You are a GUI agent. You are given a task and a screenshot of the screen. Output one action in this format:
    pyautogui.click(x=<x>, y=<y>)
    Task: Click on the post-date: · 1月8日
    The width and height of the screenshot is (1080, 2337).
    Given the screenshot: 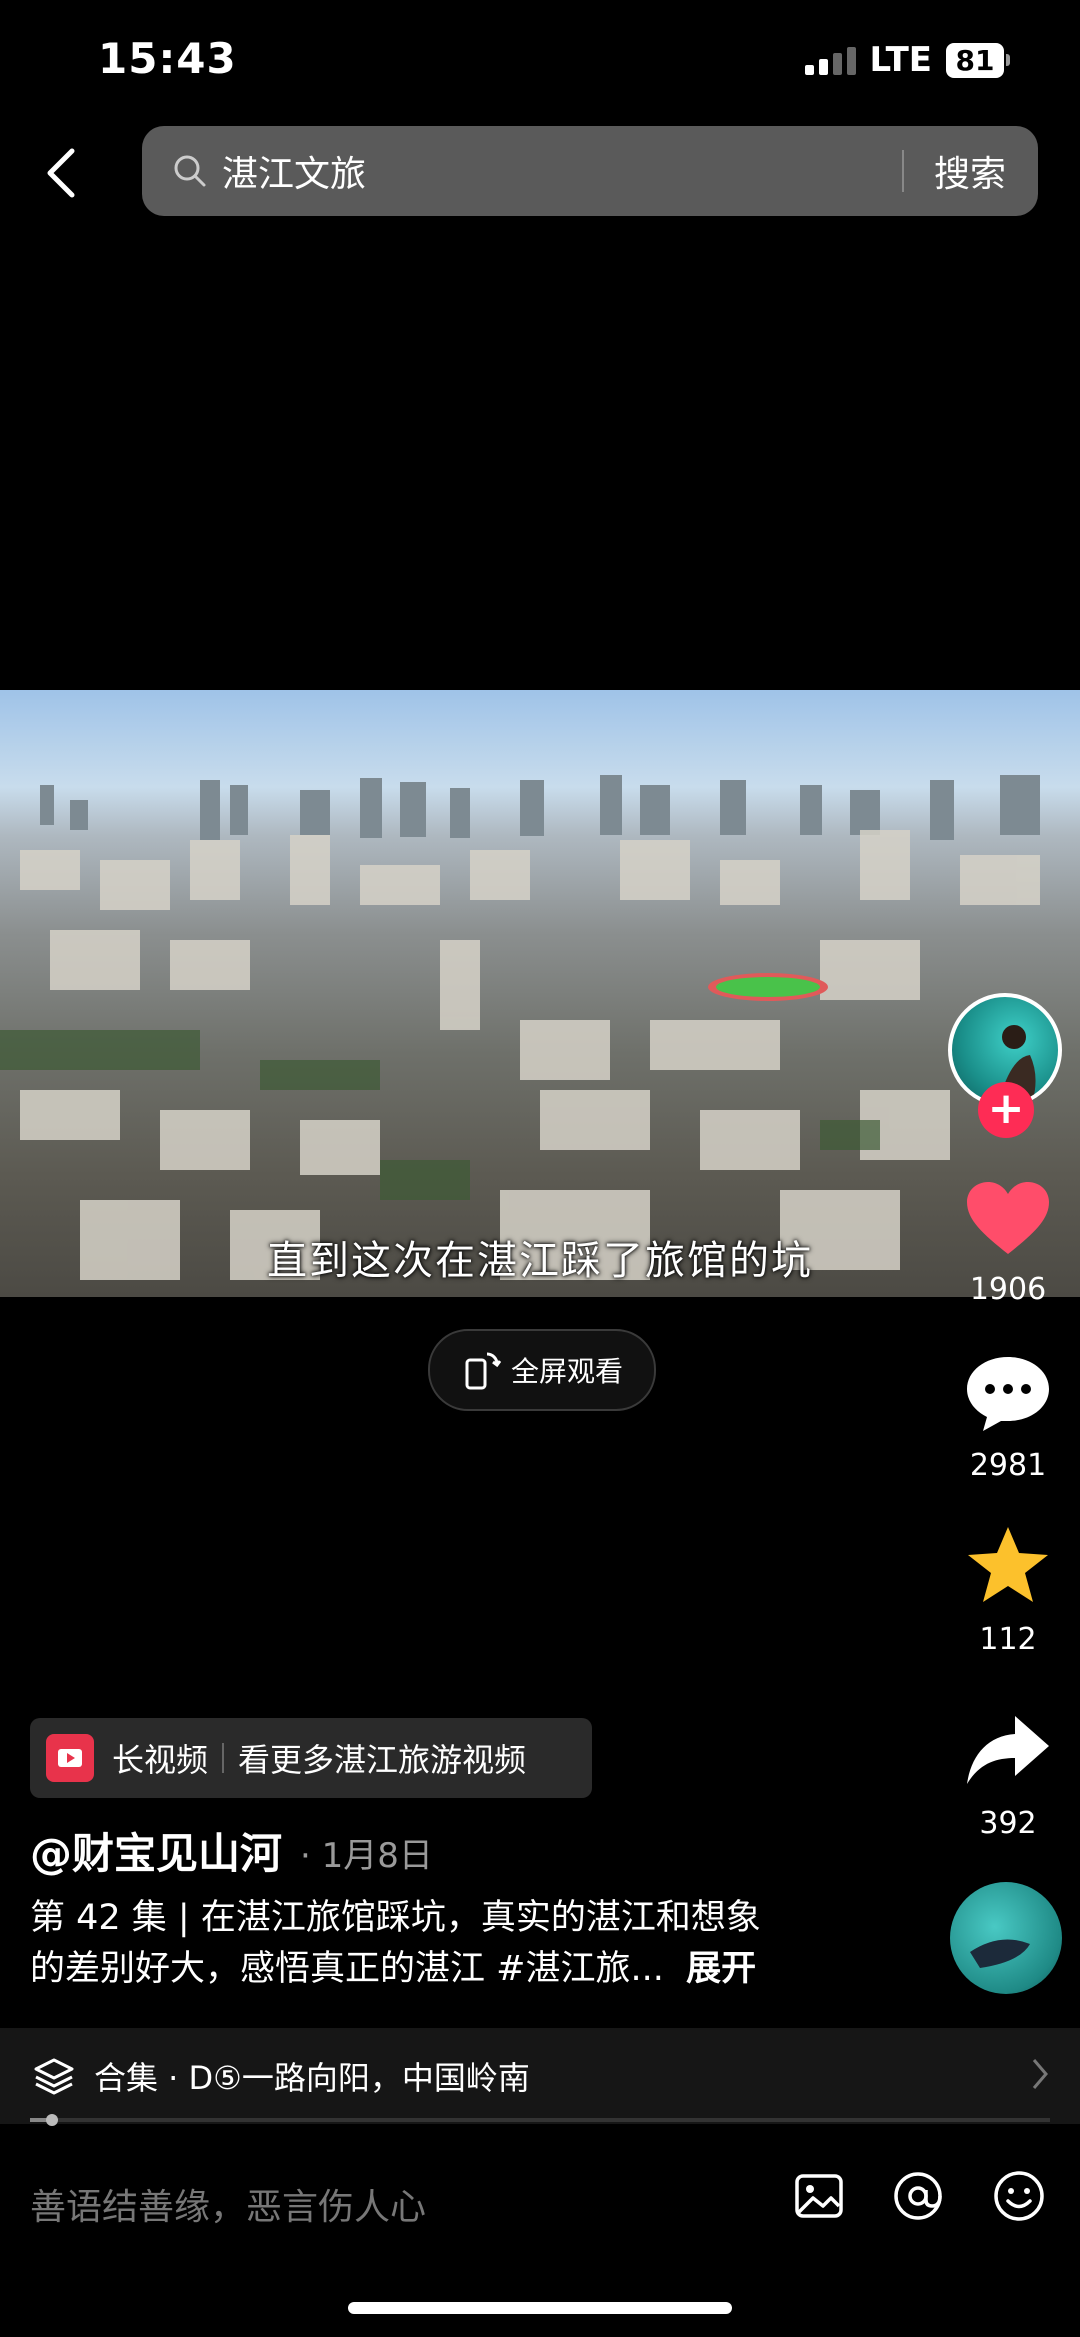 What is the action you would take?
    pyautogui.click(x=366, y=1856)
    